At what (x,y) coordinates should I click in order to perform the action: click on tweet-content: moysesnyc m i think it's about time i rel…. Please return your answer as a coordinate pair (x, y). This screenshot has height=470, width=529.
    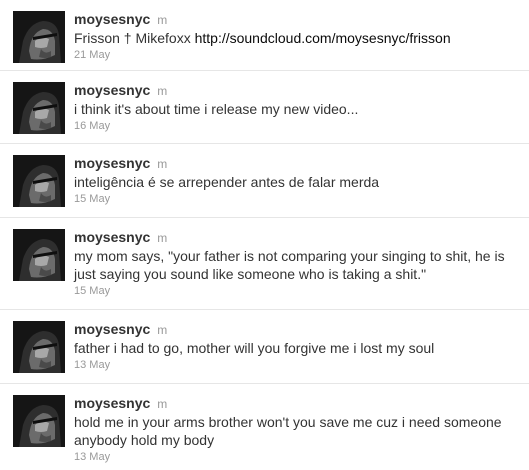
    Looking at the image, I should click on (299, 107).